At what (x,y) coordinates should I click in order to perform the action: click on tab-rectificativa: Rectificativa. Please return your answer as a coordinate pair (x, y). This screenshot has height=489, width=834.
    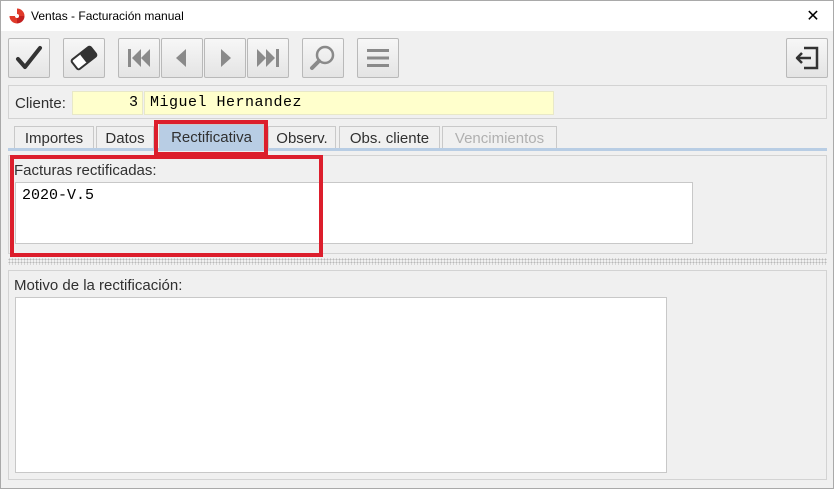
    Looking at the image, I should click on (211, 137).